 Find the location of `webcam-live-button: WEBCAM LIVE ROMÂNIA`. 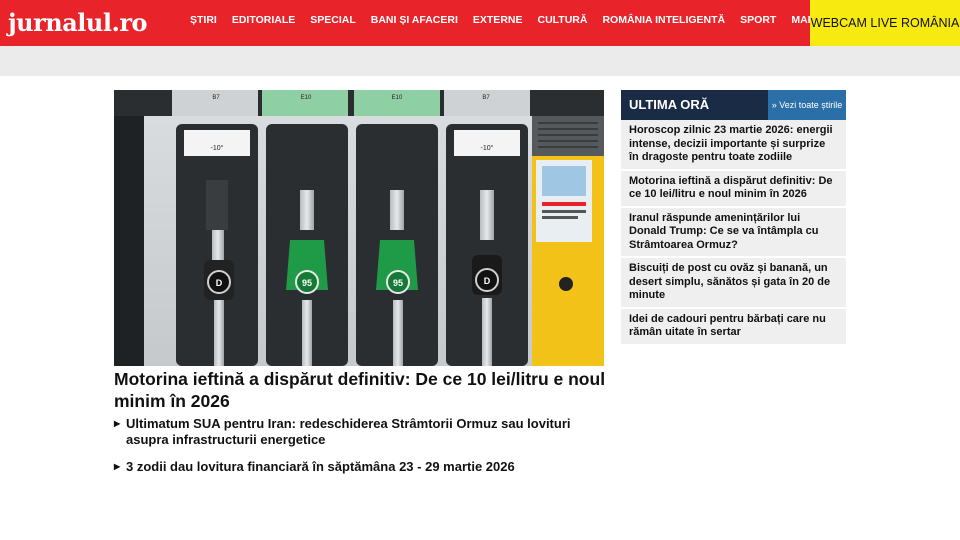

webcam-live-button: WEBCAM LIVE ROMÂNIA is located at coordinates (885, 23).